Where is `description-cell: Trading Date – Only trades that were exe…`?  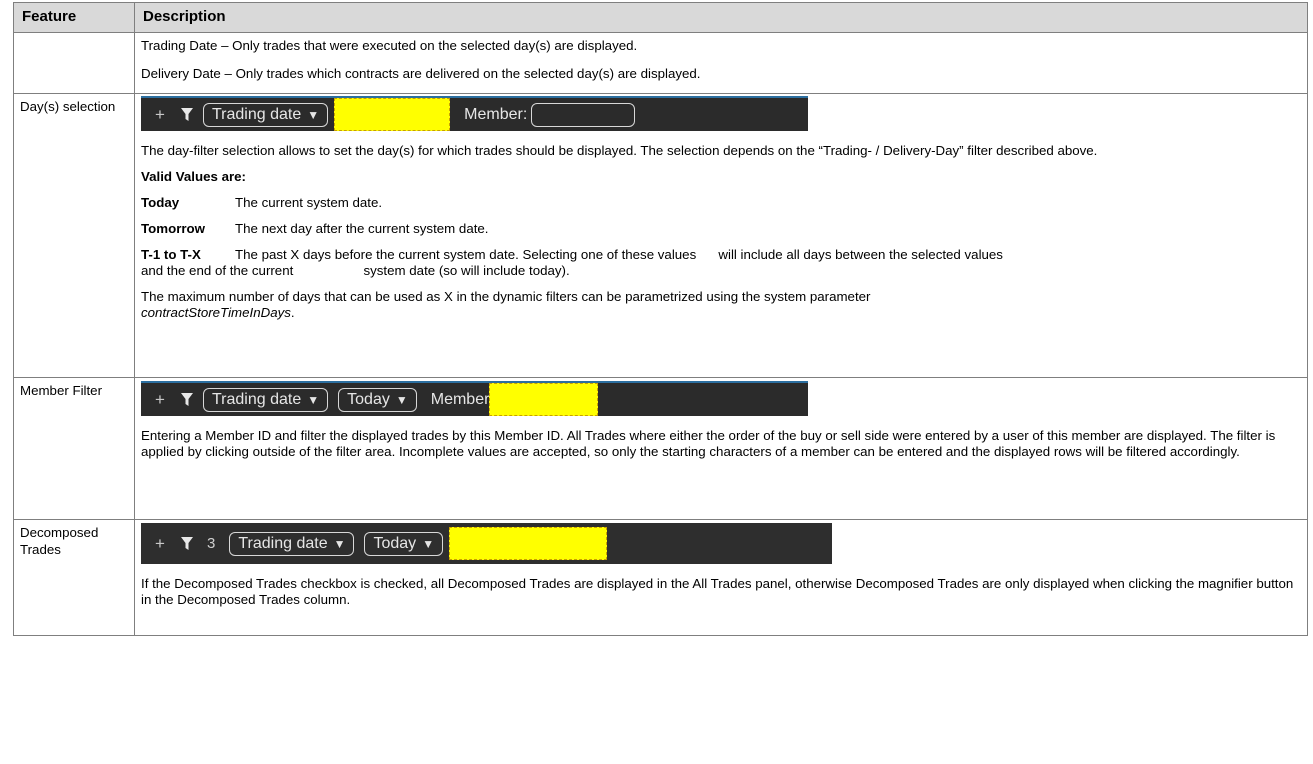 description-cell: Trading Date – Only trades that were exe… is located at coordinates (721, 63).